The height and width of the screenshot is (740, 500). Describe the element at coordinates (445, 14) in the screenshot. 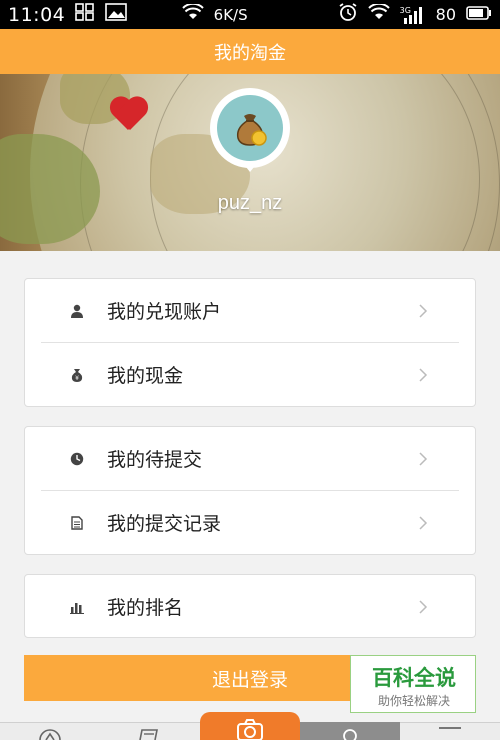

I see `battery-percent: 80` at that location.